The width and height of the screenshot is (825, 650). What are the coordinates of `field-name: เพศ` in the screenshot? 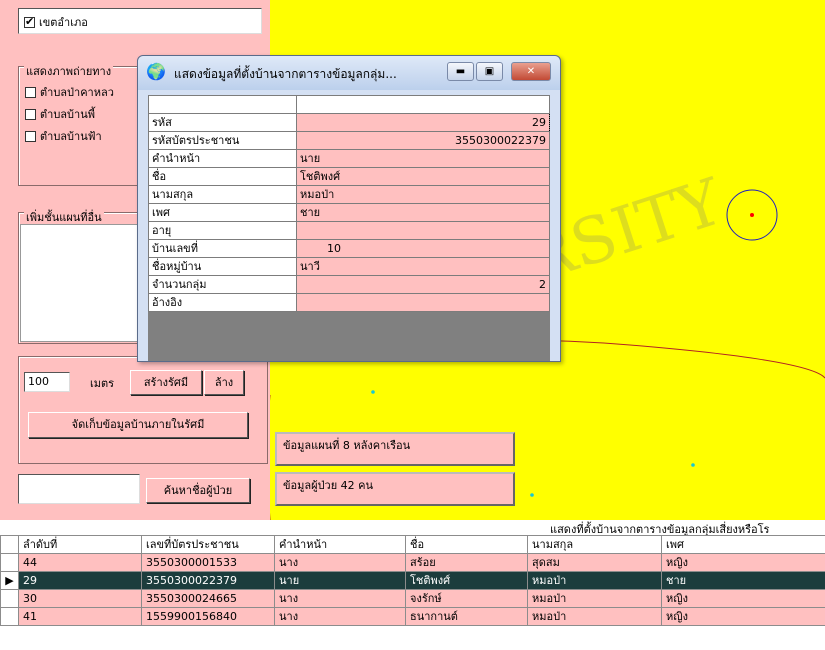 It's located at (222, 212).